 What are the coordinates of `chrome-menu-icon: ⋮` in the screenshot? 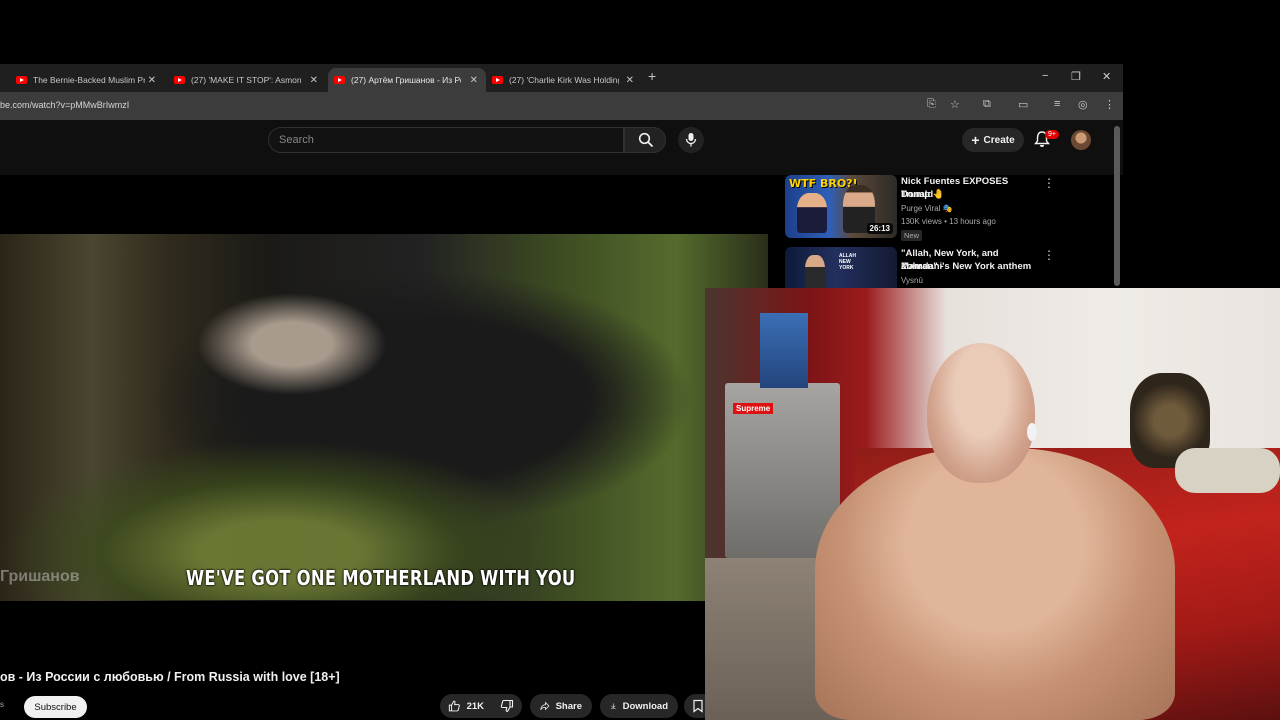 It's located at (1109, 104).